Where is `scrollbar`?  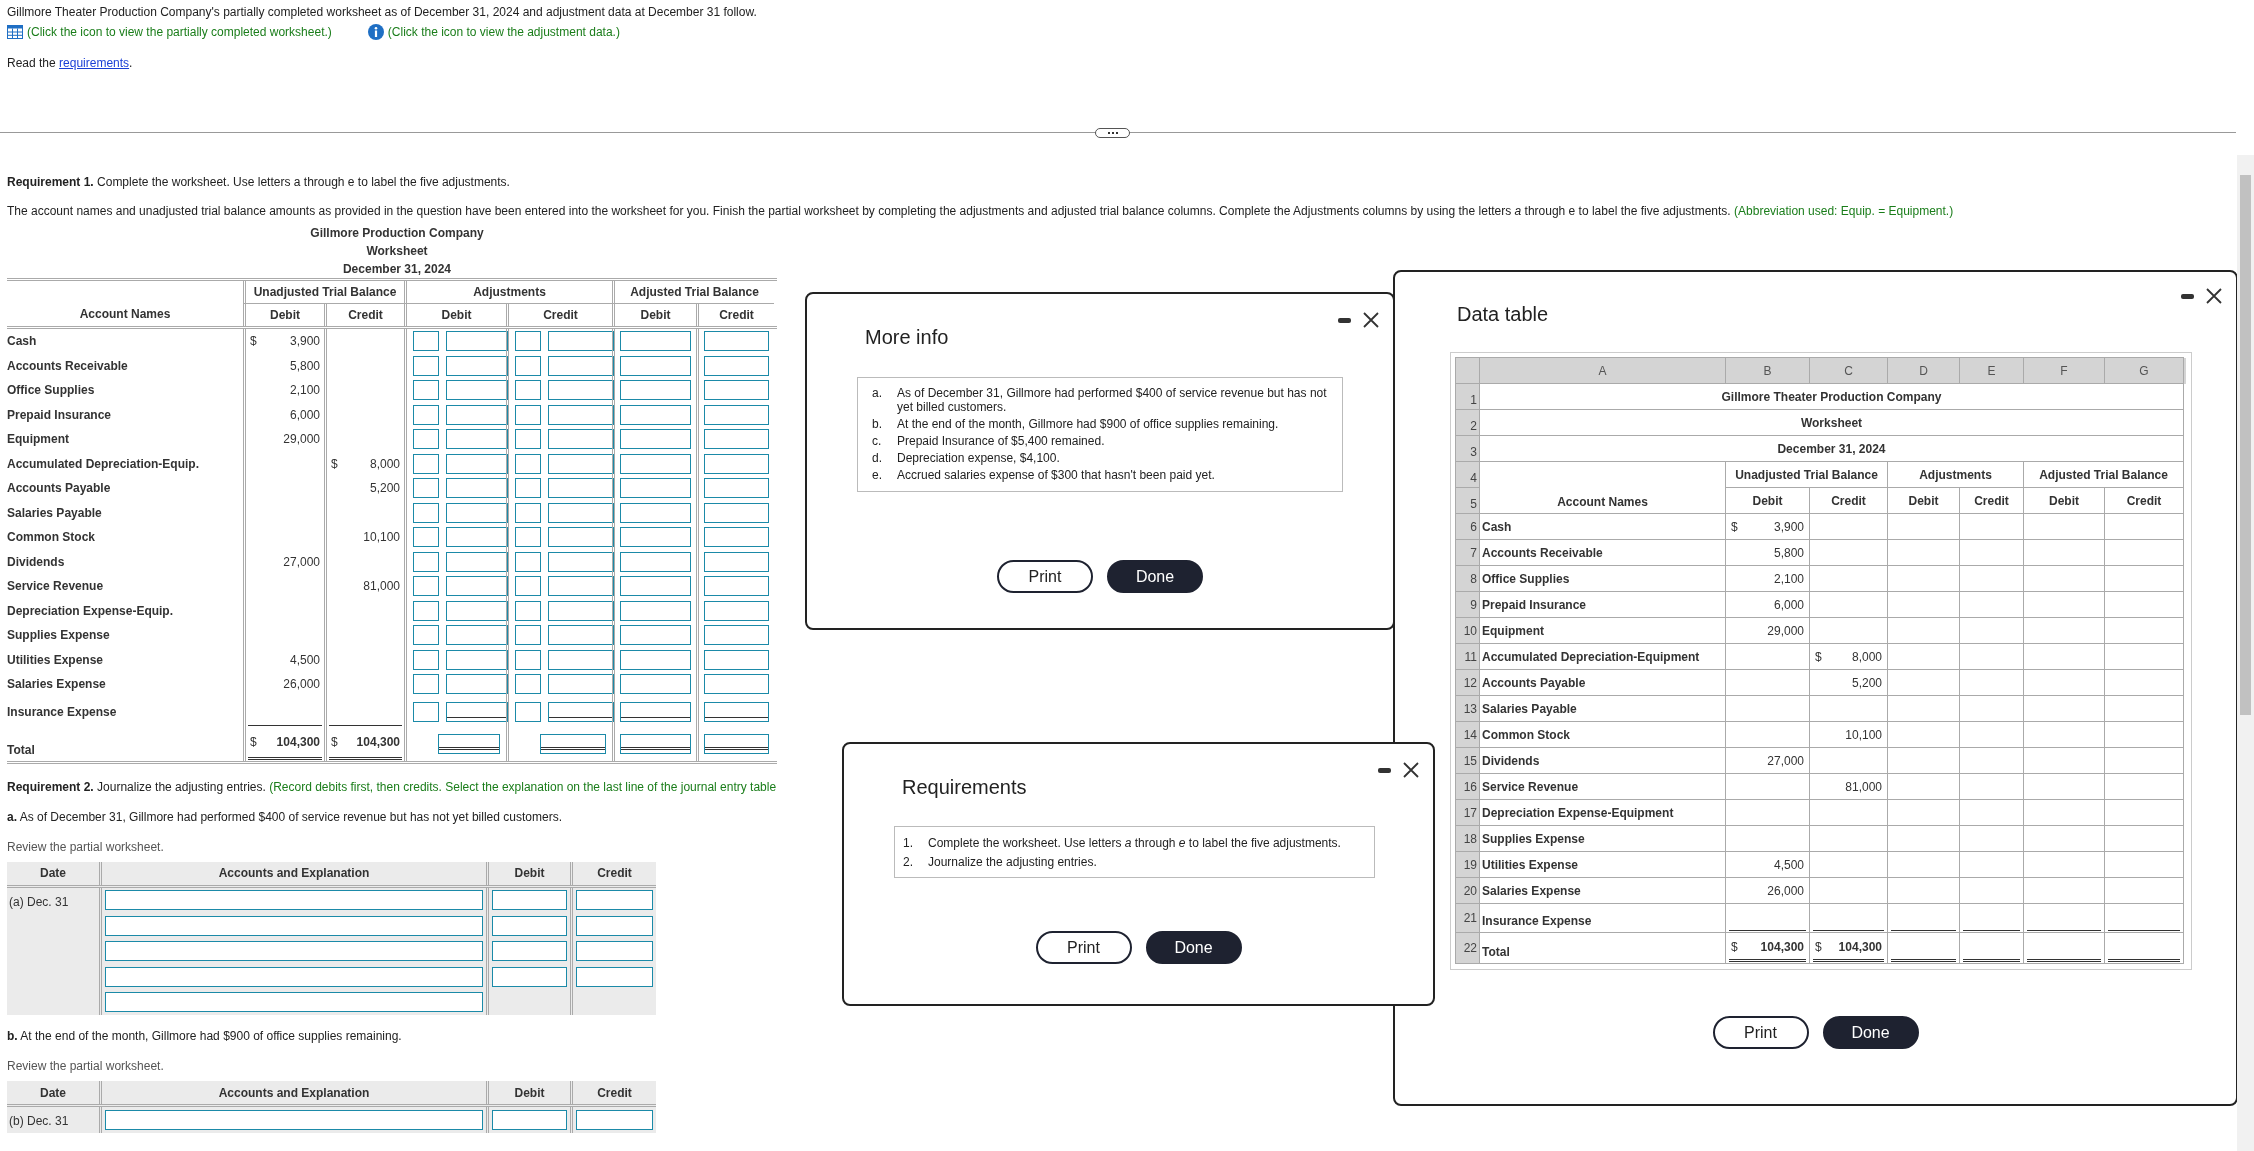 scrollbar is located at coordinates (2245, 653).